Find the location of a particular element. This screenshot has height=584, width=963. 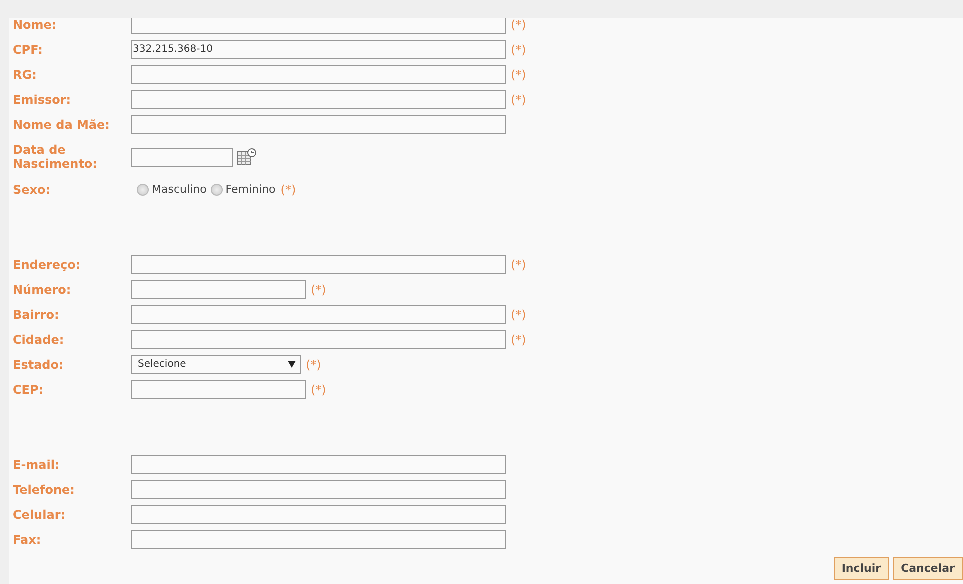

field-label: E-mail: is located at coordinates (37, 465).